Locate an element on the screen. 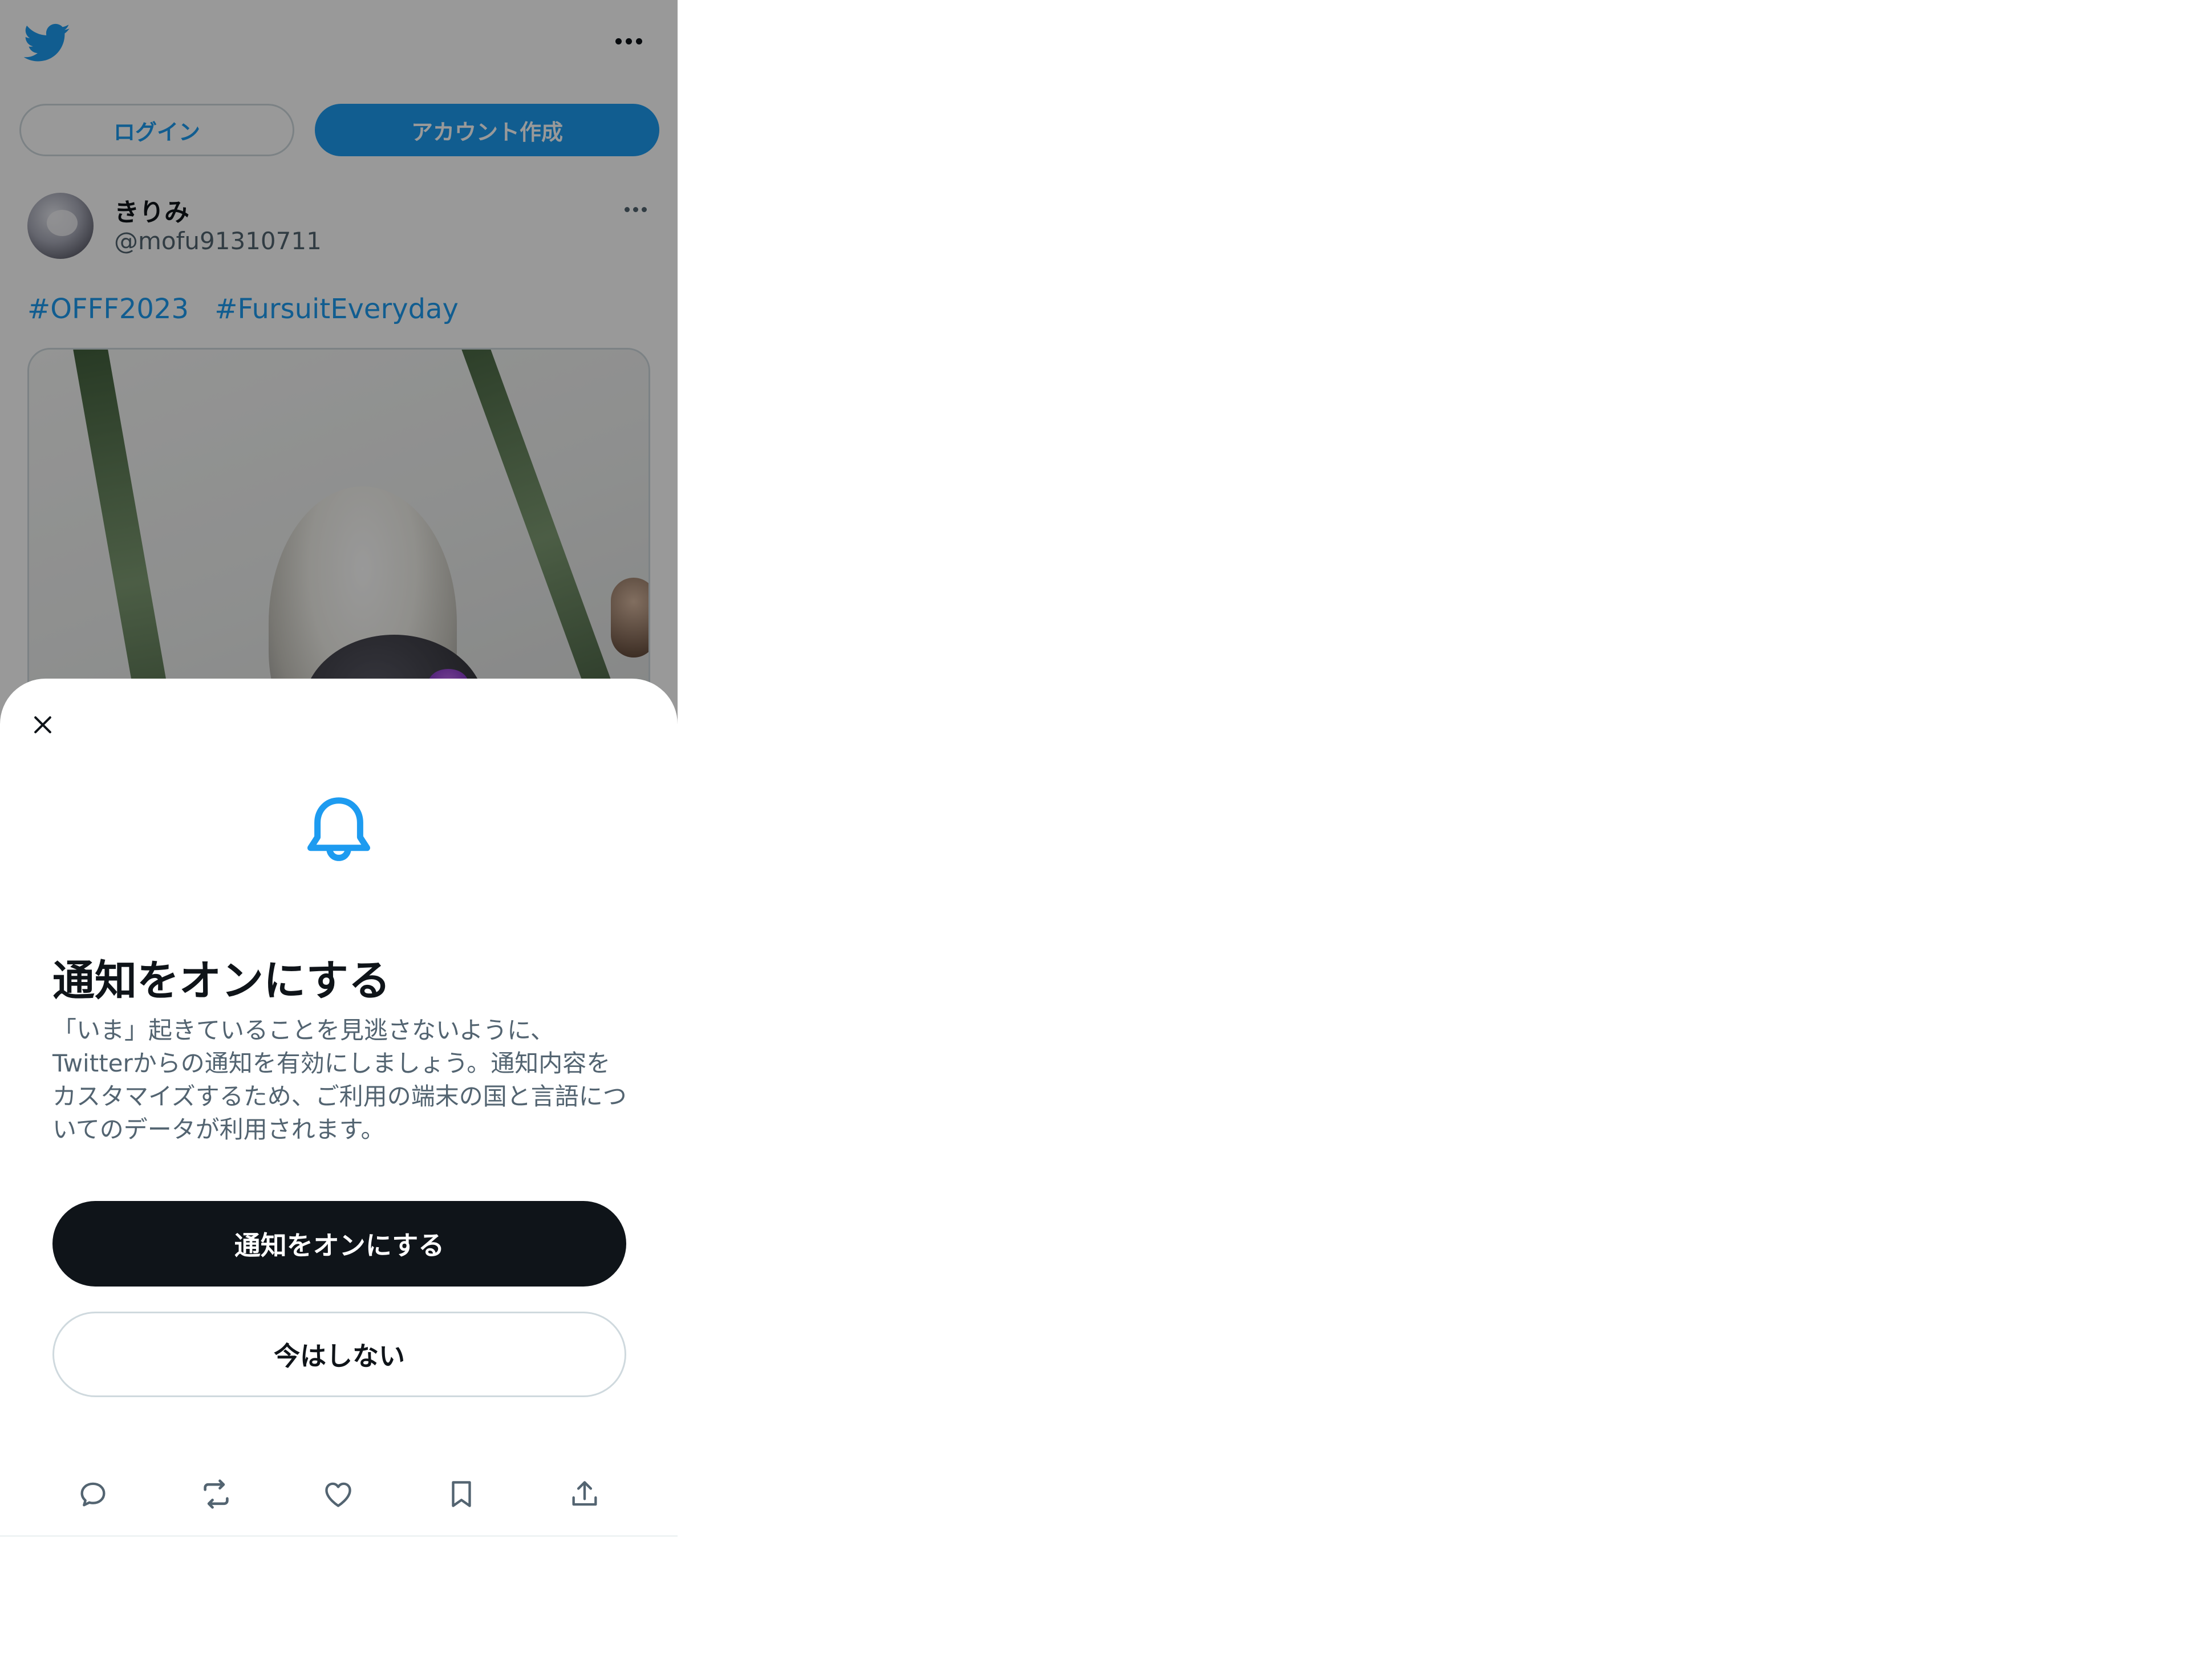  reply-icon is located at coordinates (93, 1494).